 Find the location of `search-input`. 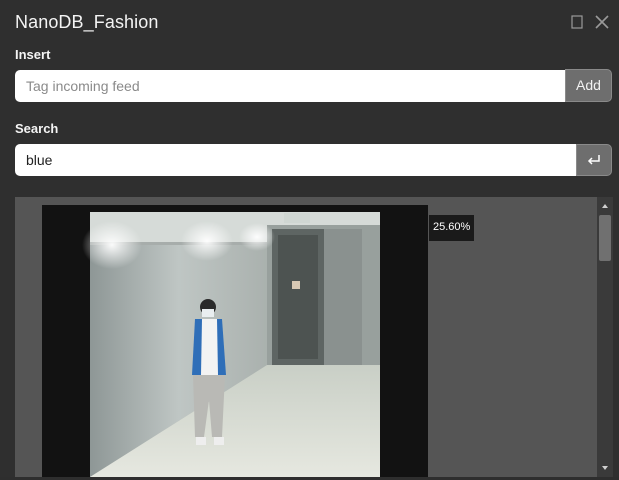

search-input is located at coordinates (295, 160).